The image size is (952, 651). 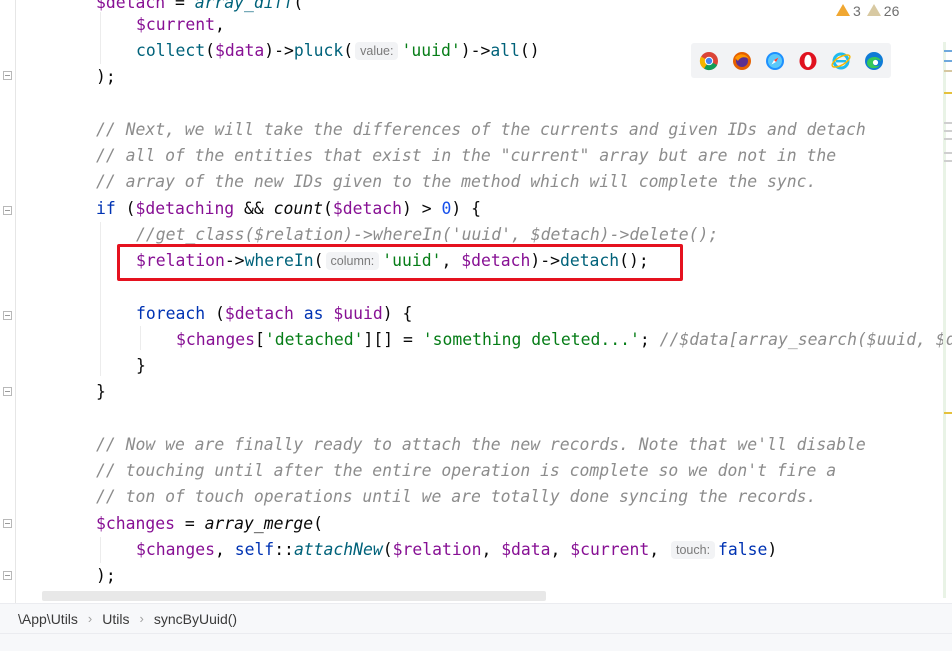 What do you see at coordinates (529, 50) in the screenshot?
I see `code-token: ()` at bounding box center [529, 50].